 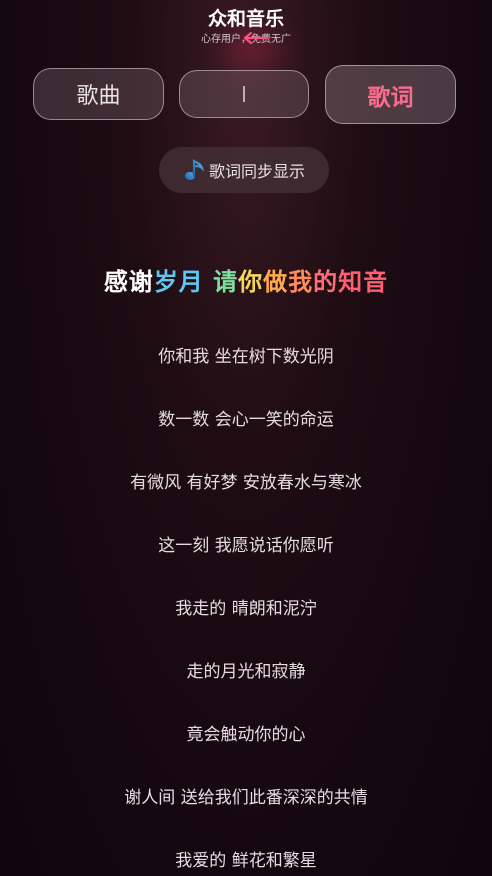 I want to click on lyric-line: 这一刻 我愿说话你愿听, so click(x=246, y=546).